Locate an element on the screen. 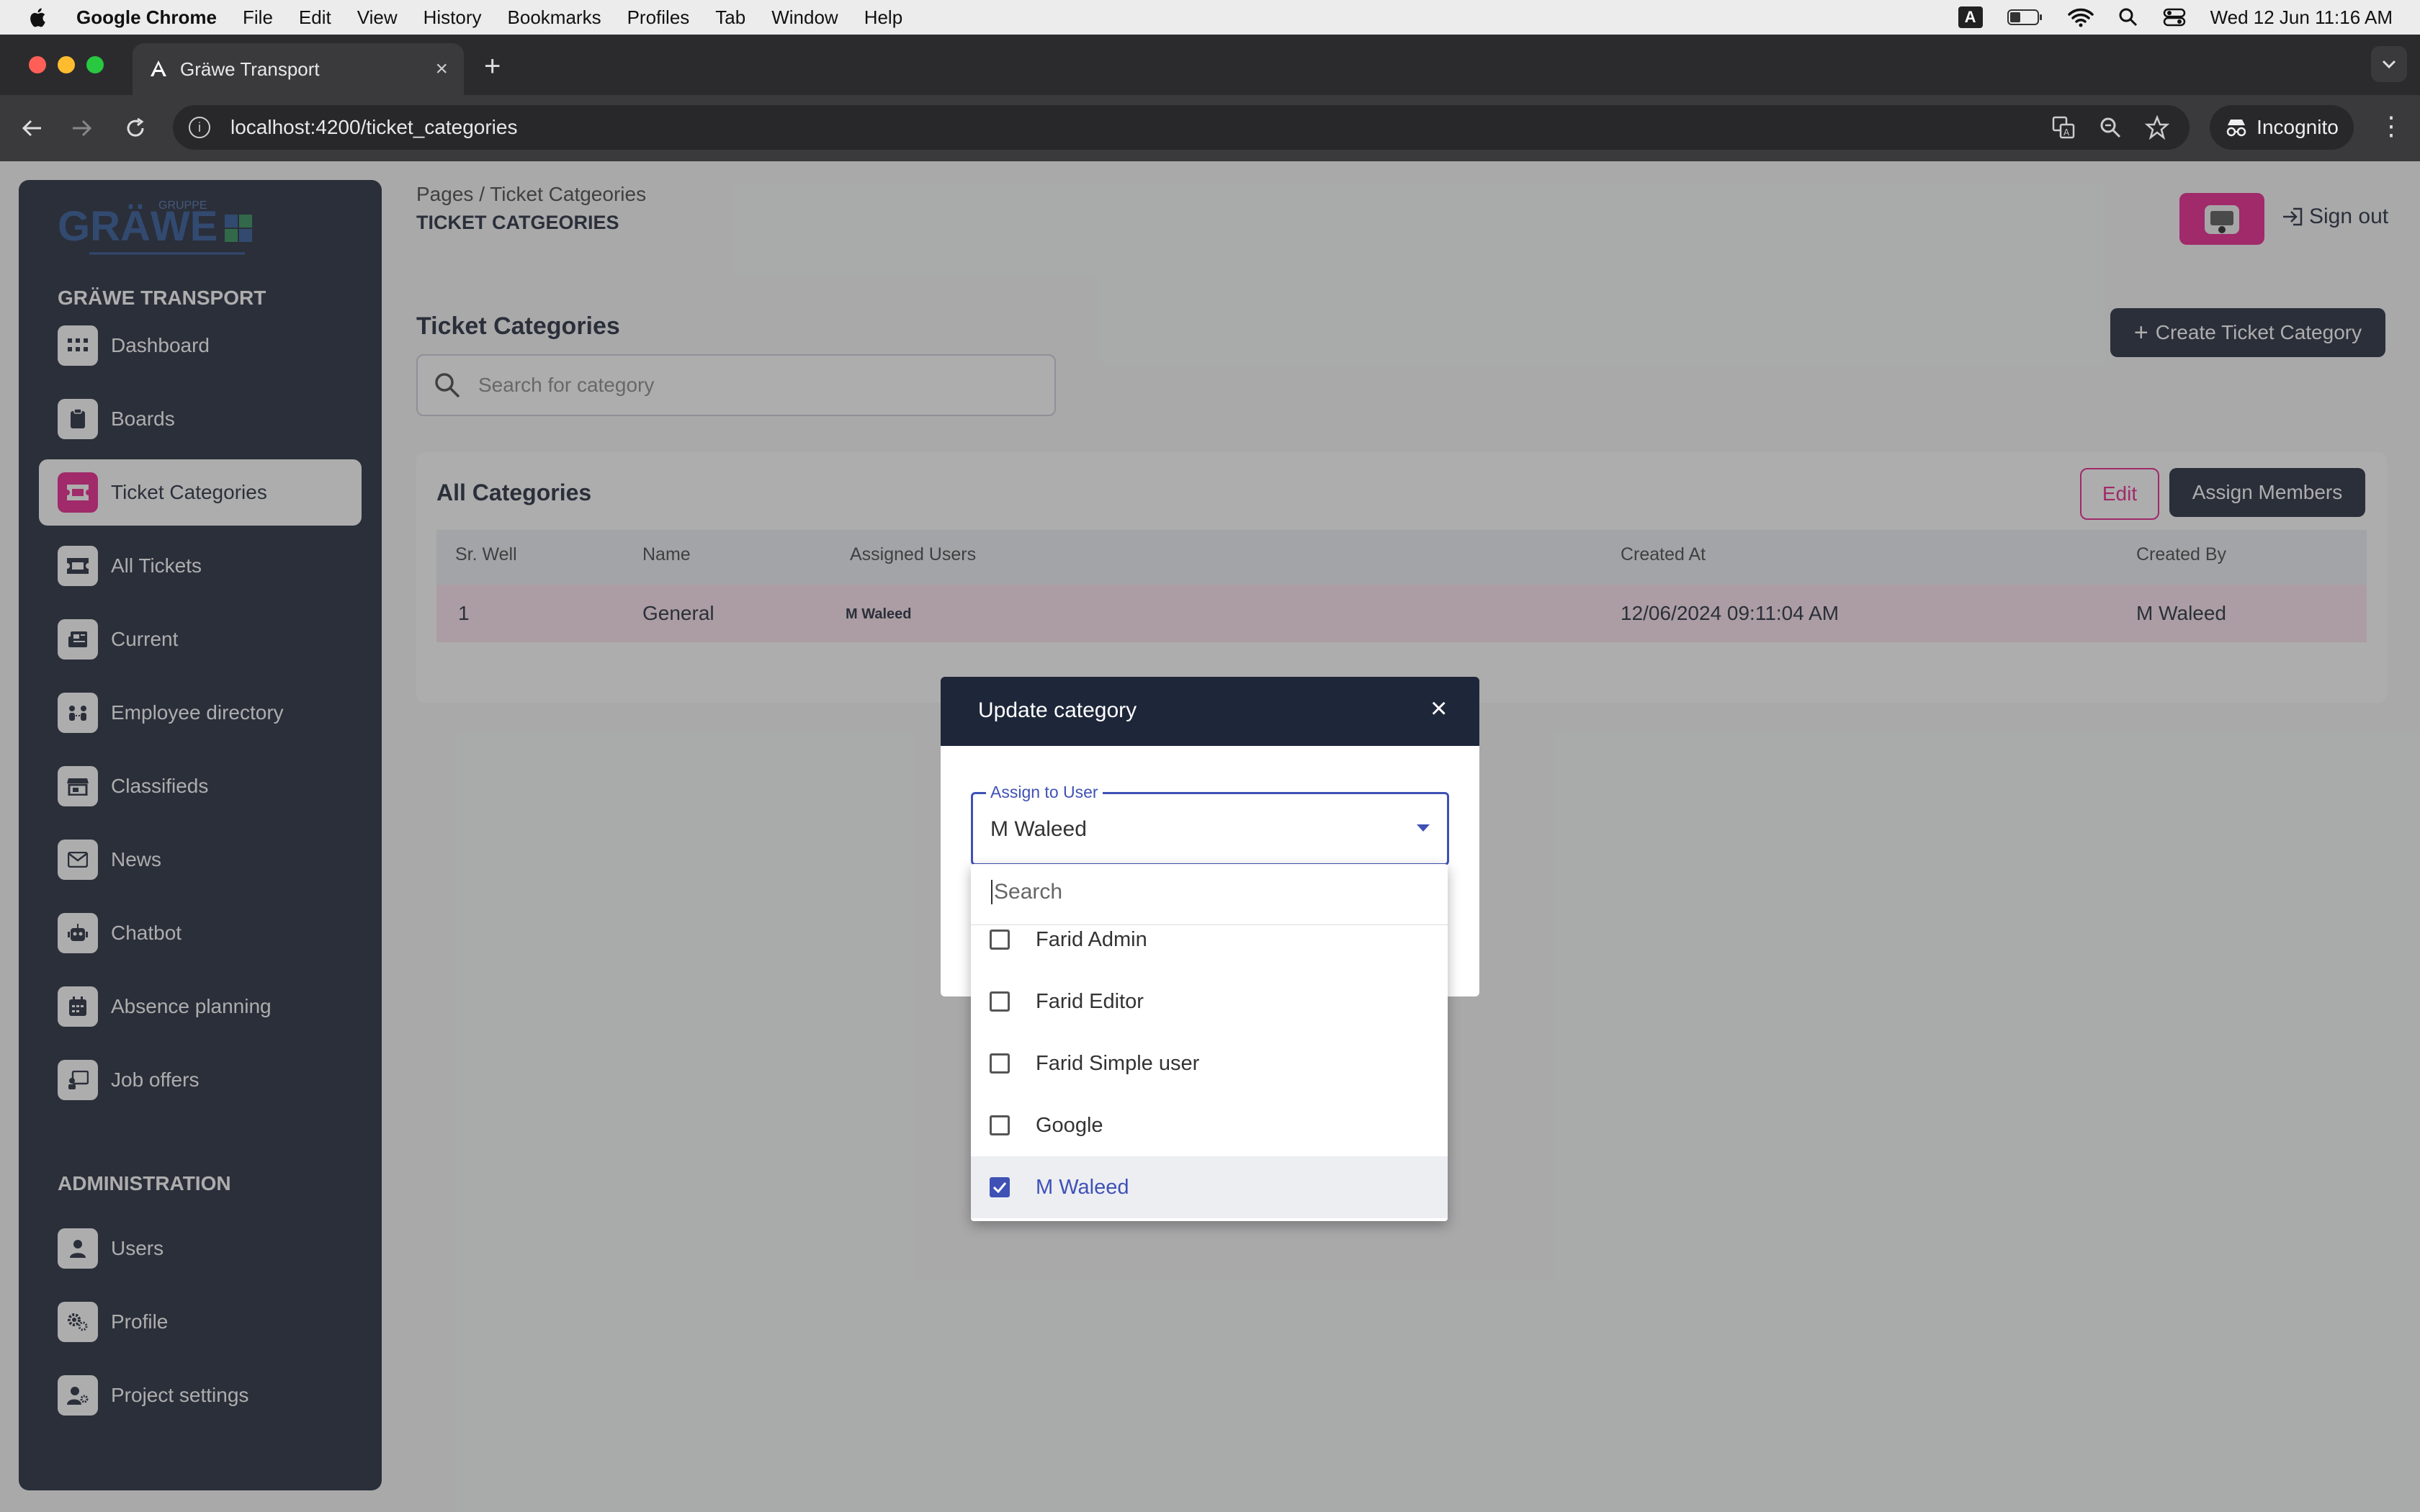  menu-app-name: Google Chrome is located at coordinates (146, 17).